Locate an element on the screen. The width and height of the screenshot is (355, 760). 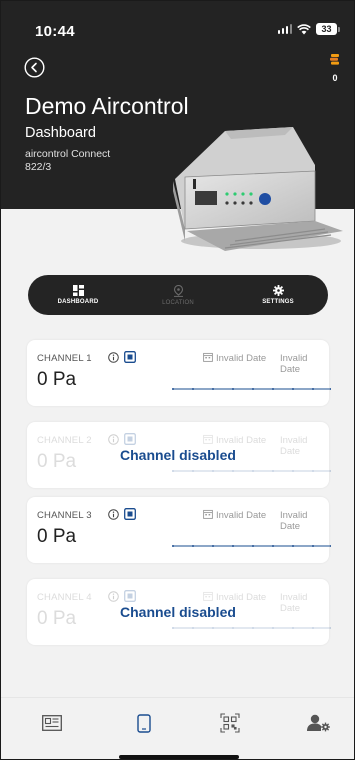
device-code: 822/3 is located at coordinates (38, 167).